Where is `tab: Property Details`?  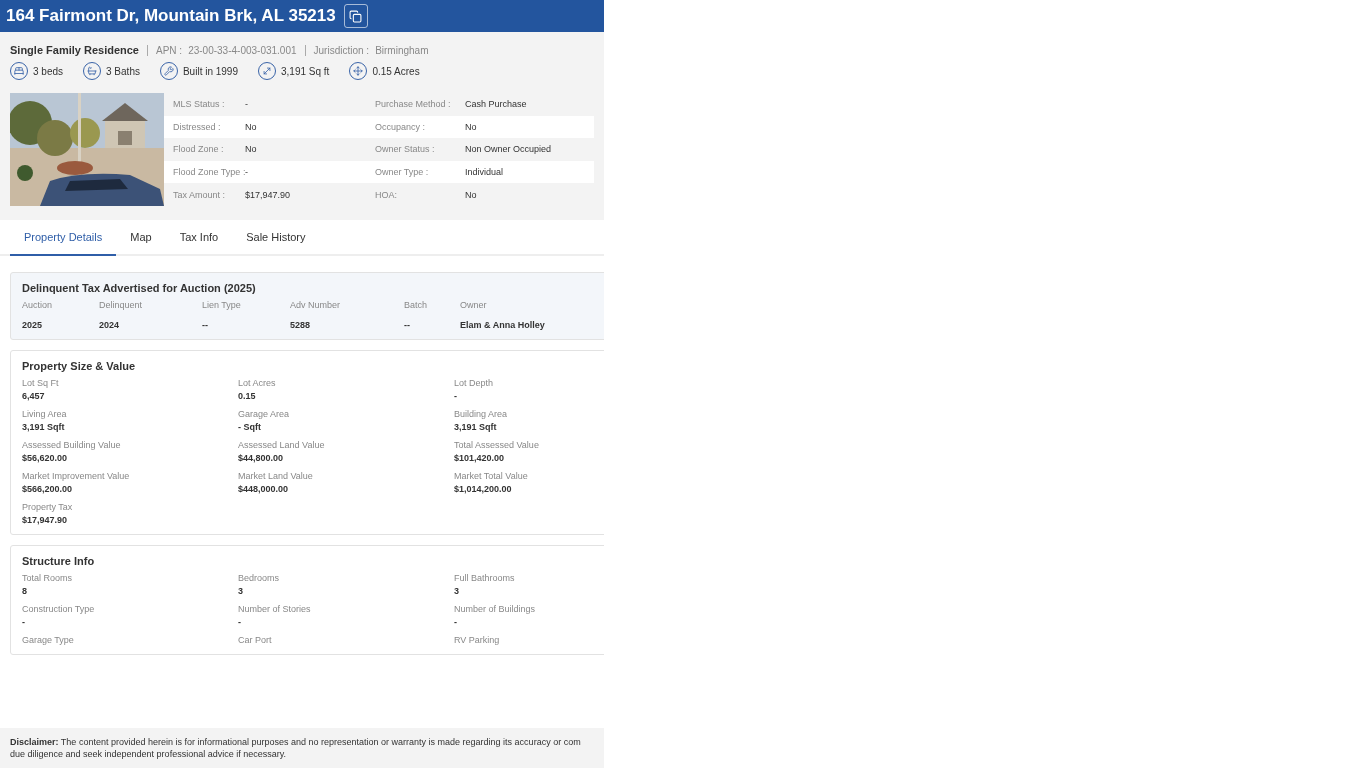
tab: Property Details is located at coordinates (63, 238).